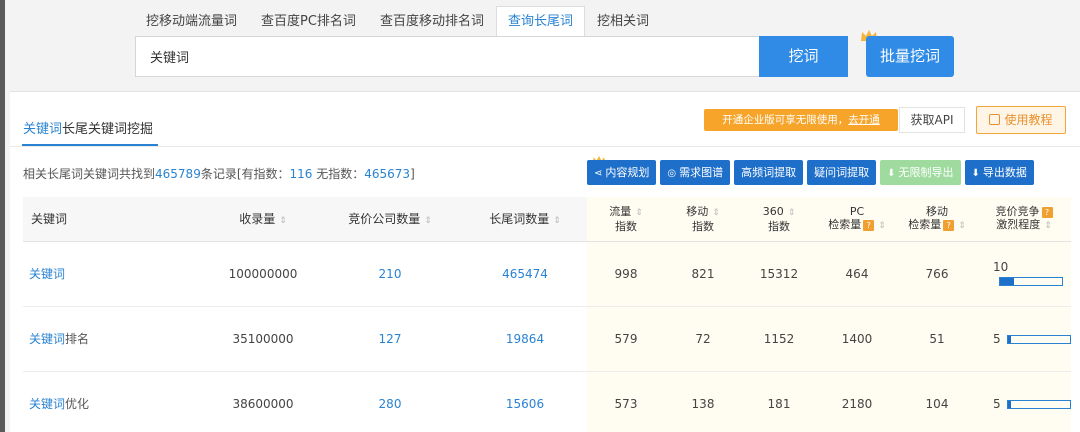 This screenshot has height=432, width=1080. I want to click on col-indexed: 收录量 ⇕, so click(263, 219).